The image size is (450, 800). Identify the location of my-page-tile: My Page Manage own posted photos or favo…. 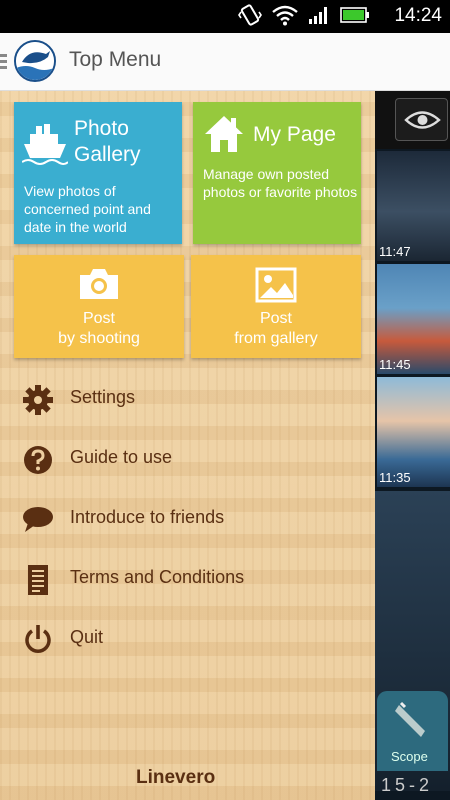
(277, 173).